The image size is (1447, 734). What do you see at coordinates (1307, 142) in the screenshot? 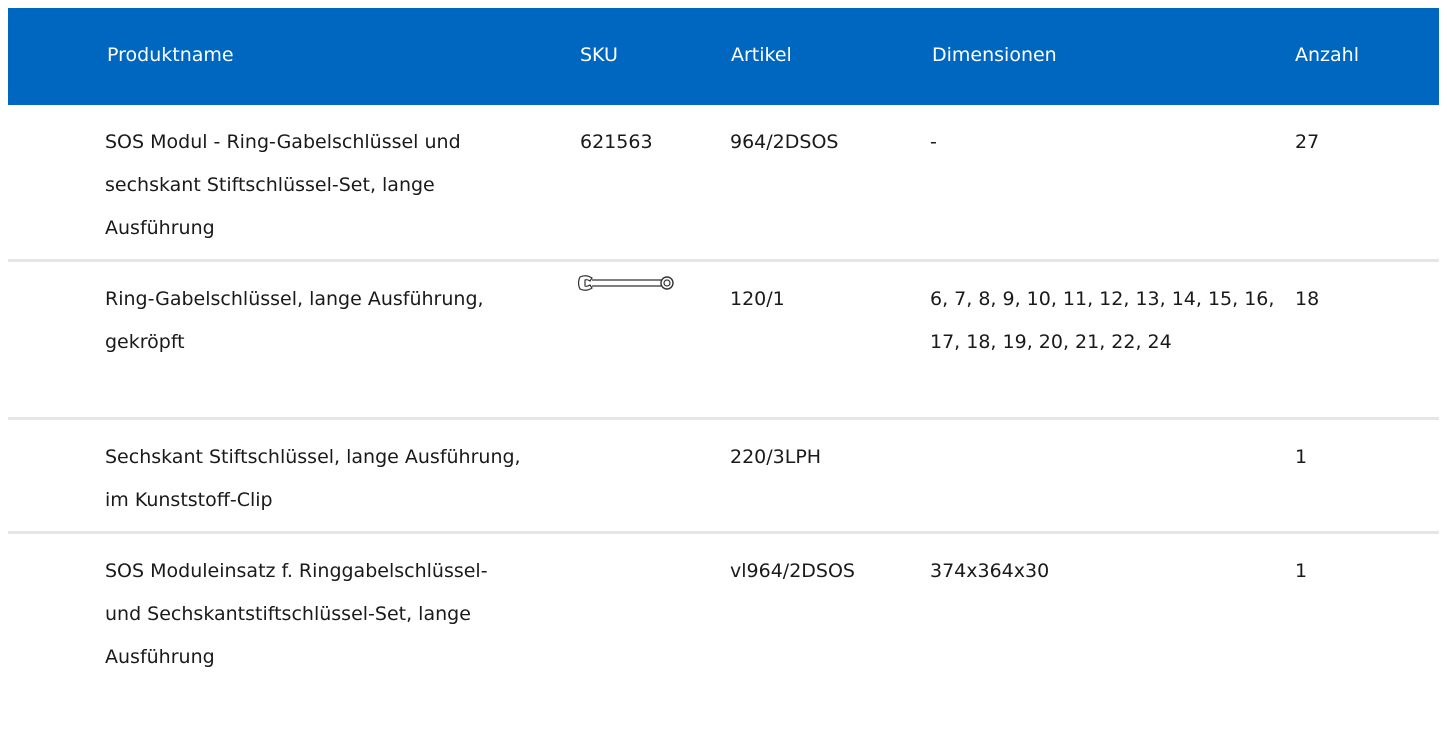
I see `product-quantity: 27` at bounding box center [1307, 142].